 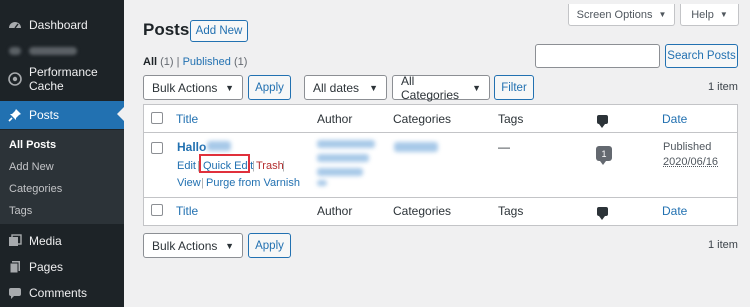 What do you see at coordinates (157, 118) in the screenshot?
I see `select-all-checkbox-top` at bounding box center [157, 118].